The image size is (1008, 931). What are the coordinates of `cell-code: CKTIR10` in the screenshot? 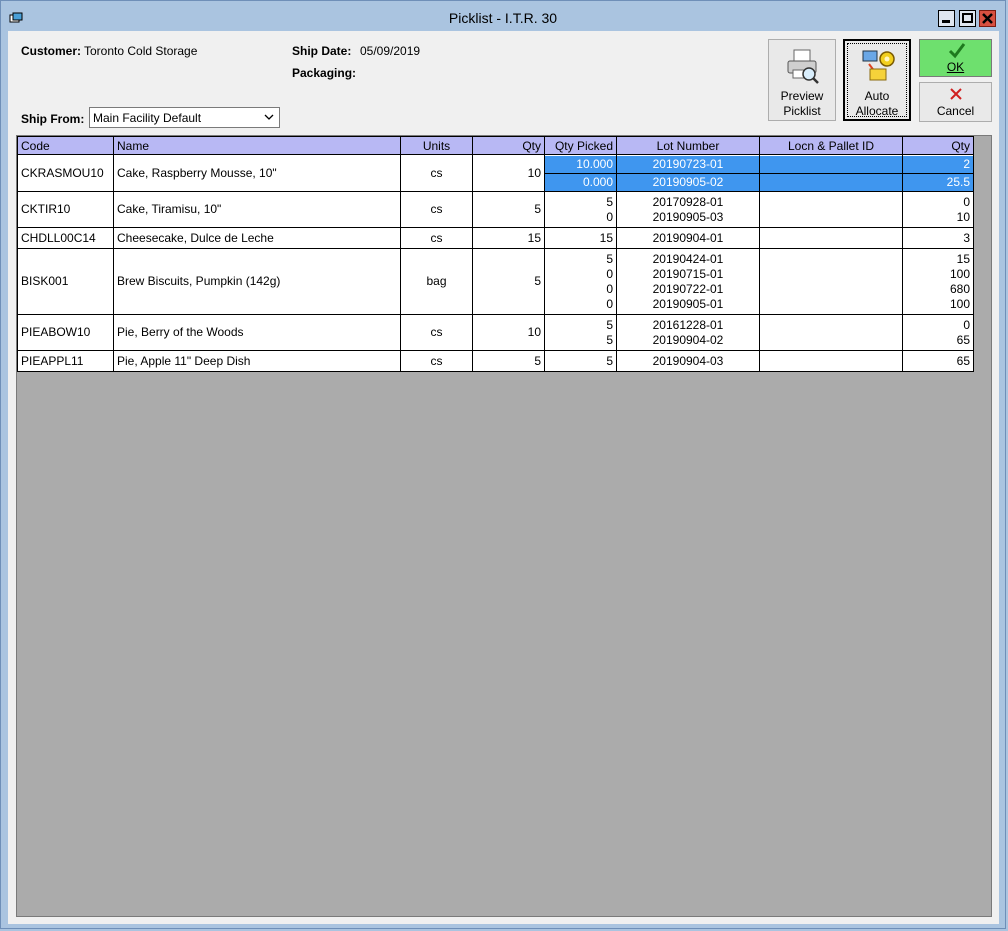 It's located at (65, 209).